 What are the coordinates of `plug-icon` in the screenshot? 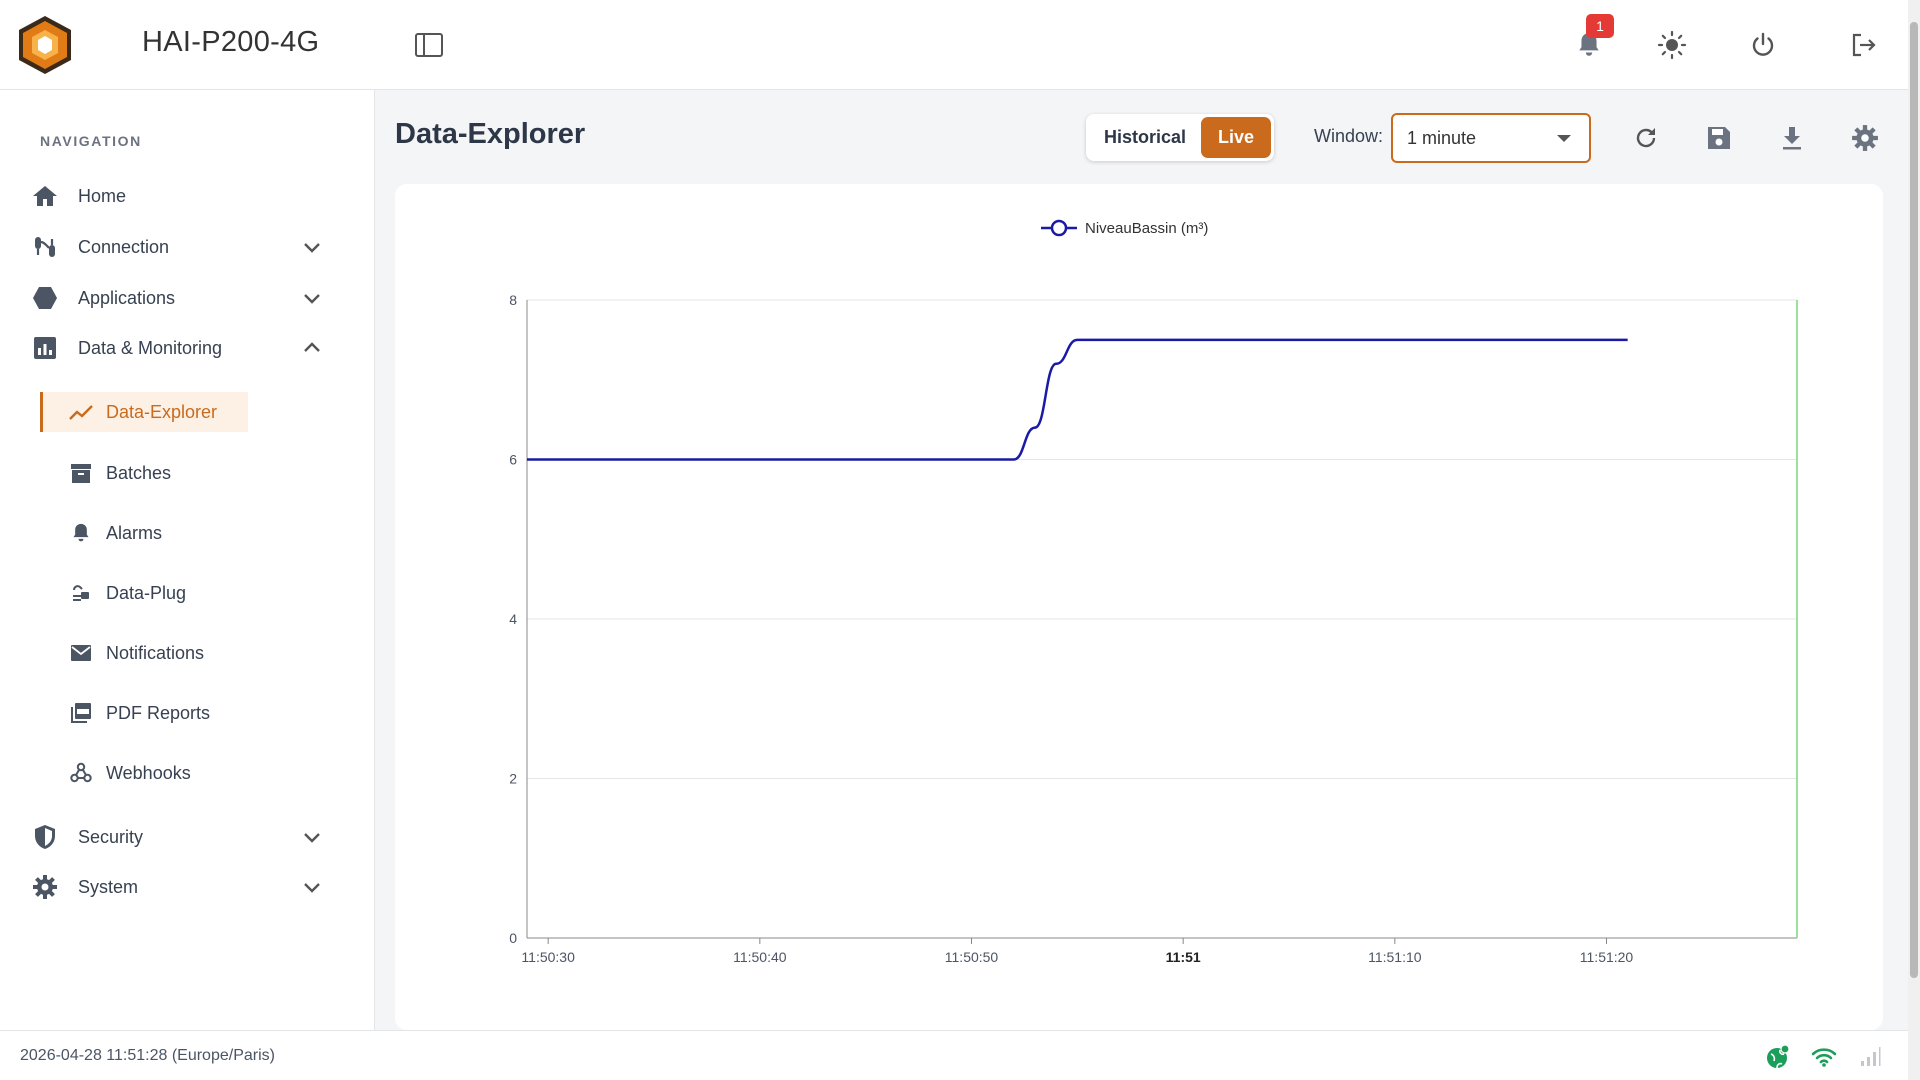 It's located at (81, 593).